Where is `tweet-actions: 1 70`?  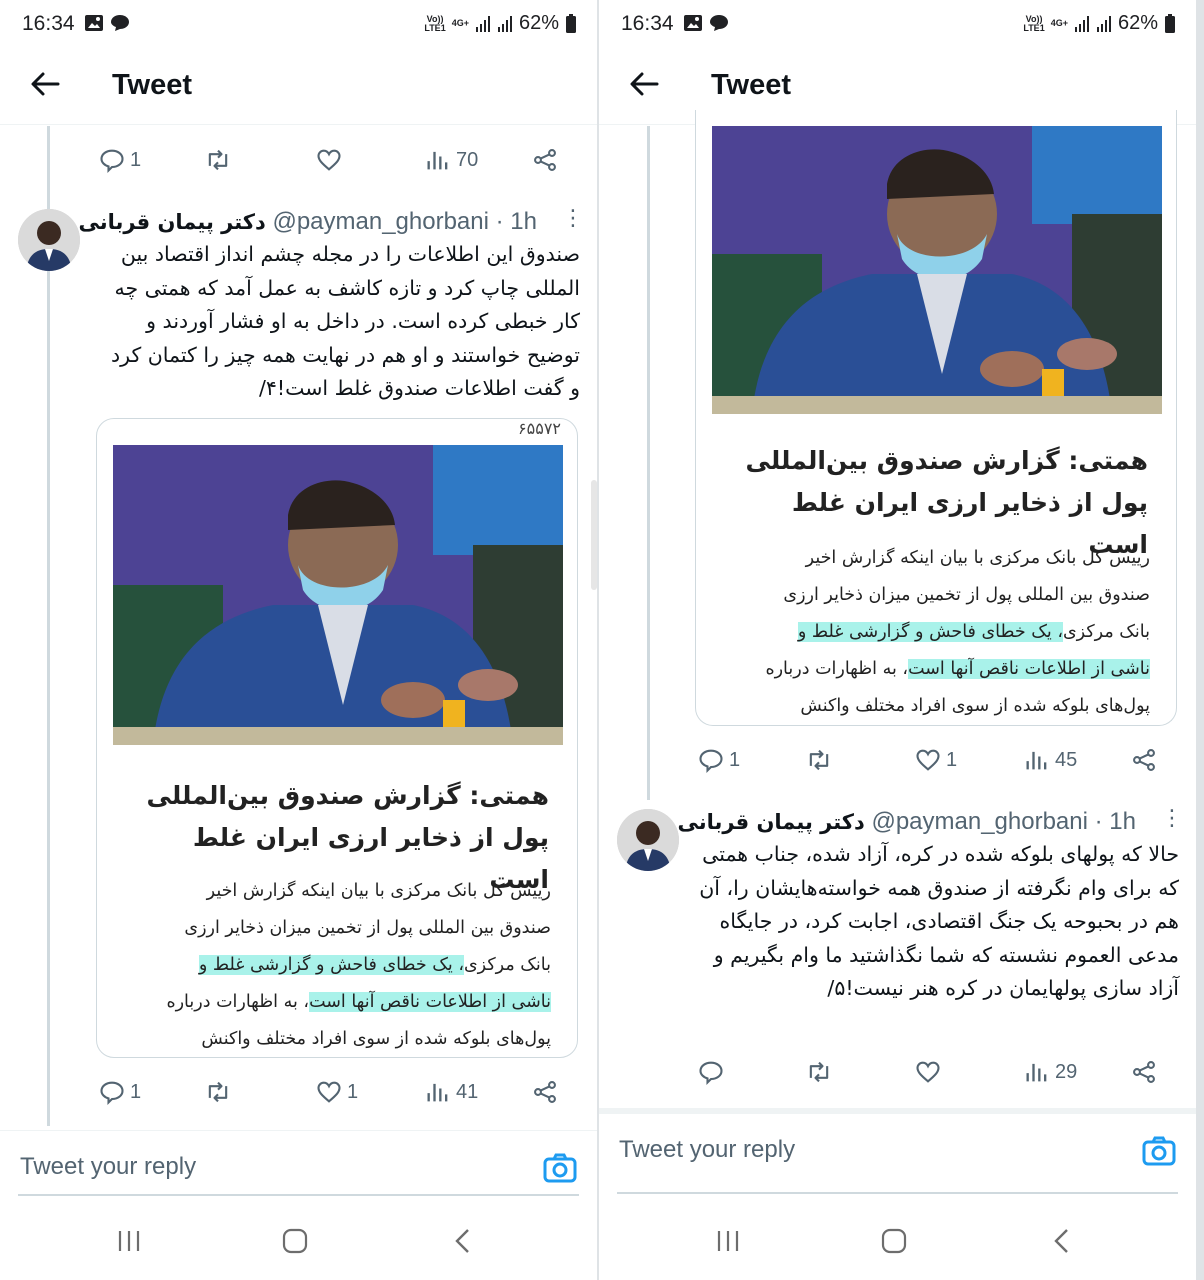 tweet-actions: 1 70 is located at coordinates (298, 160).